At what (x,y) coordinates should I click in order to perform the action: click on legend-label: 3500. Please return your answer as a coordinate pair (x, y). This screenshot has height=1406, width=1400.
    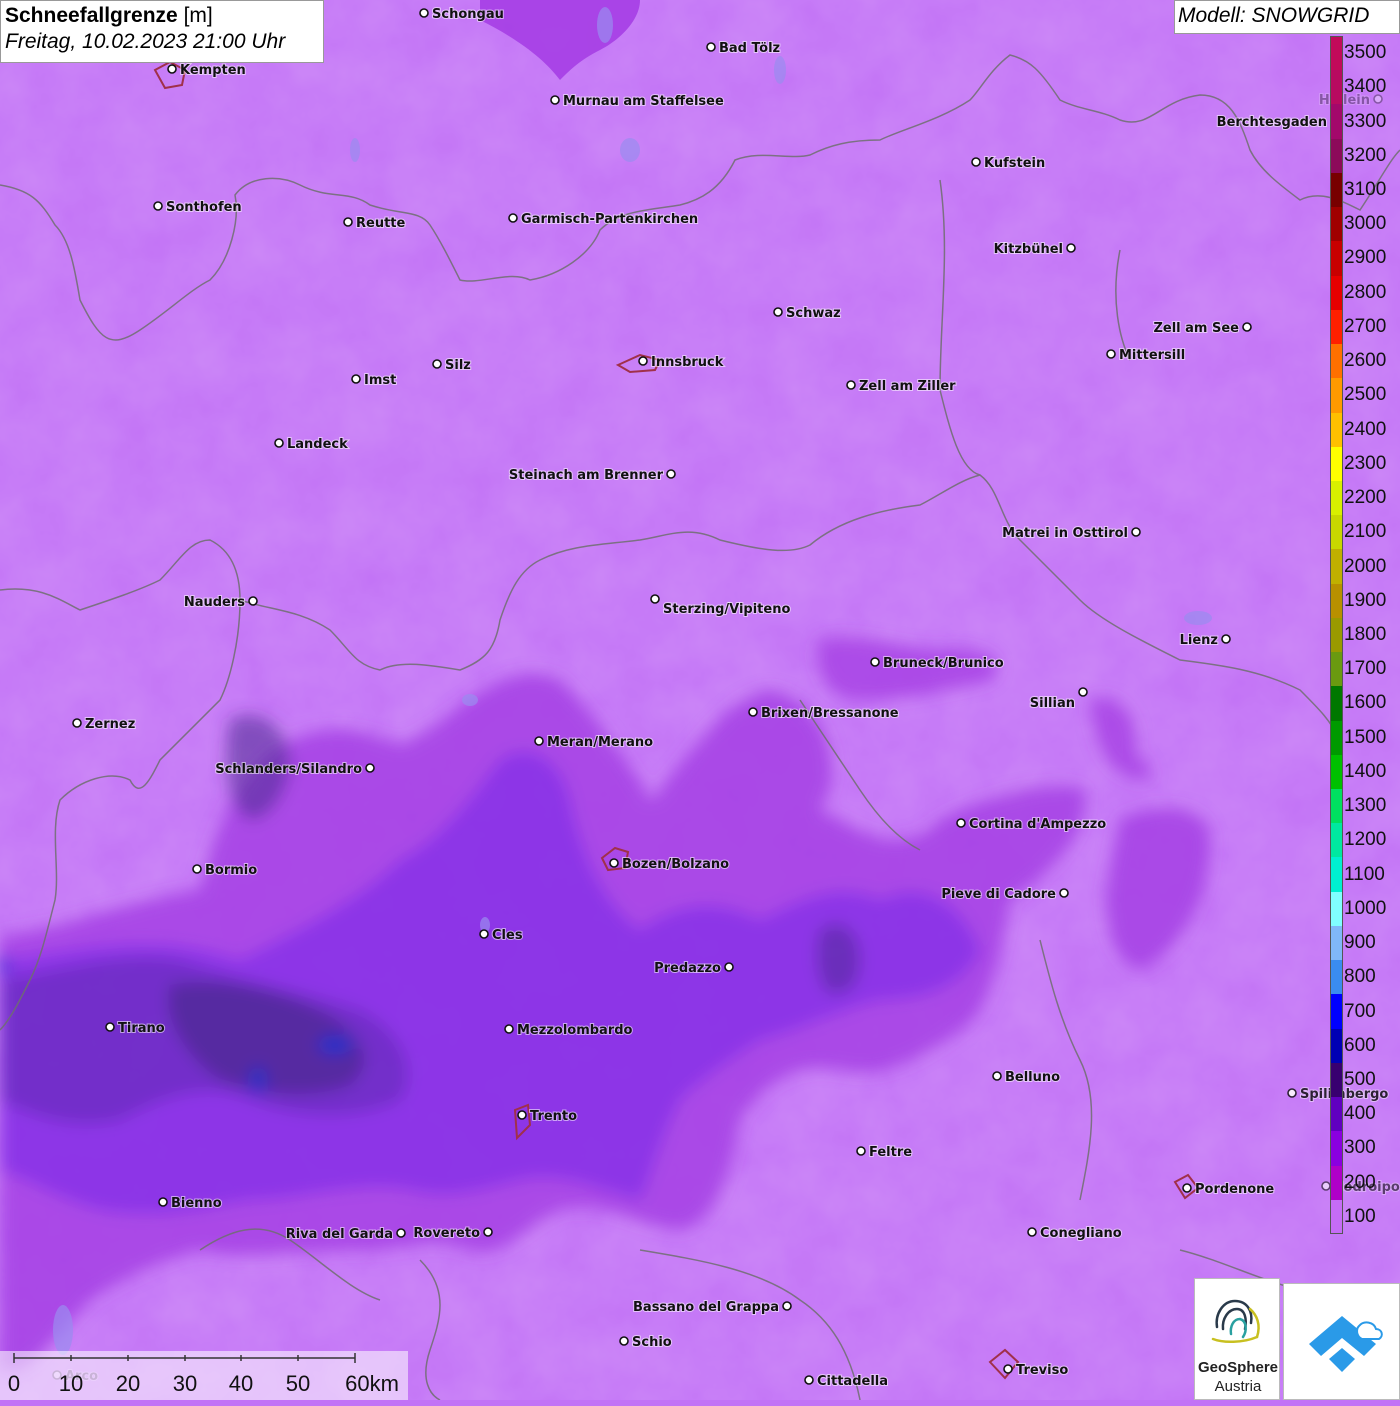
    Looking at the image, I should click on (1365, 53).